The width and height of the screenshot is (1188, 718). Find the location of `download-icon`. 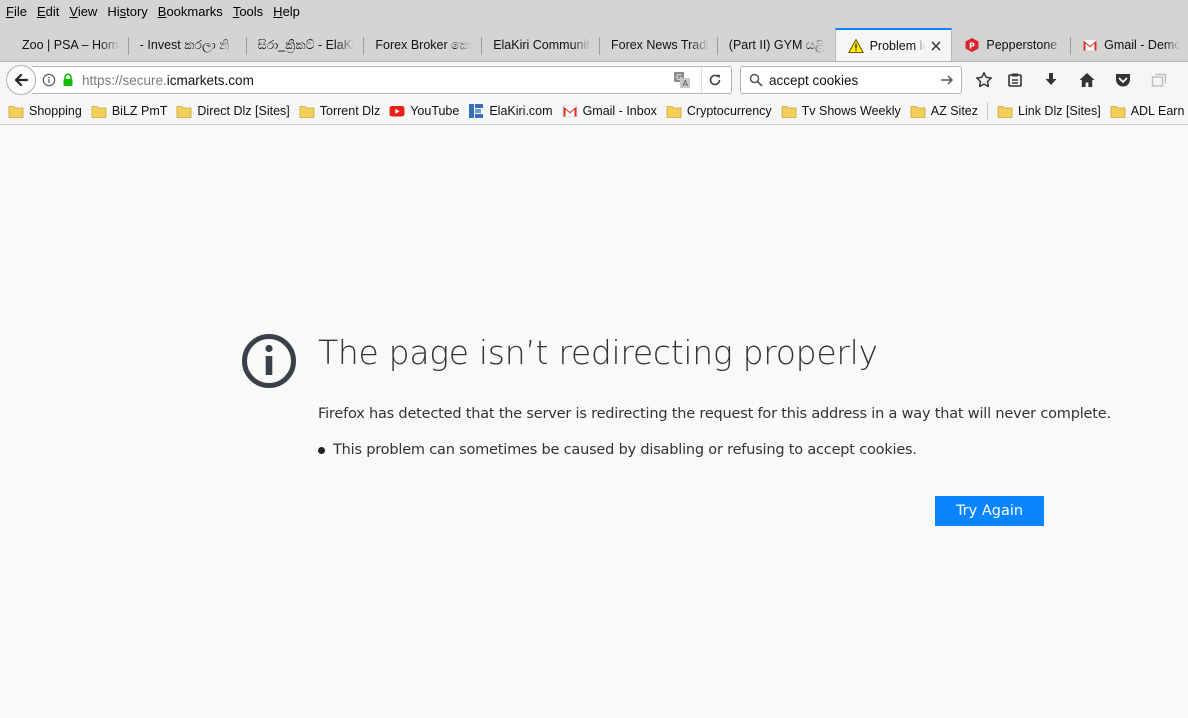

download-icon is located at coordinates (1051, 79).